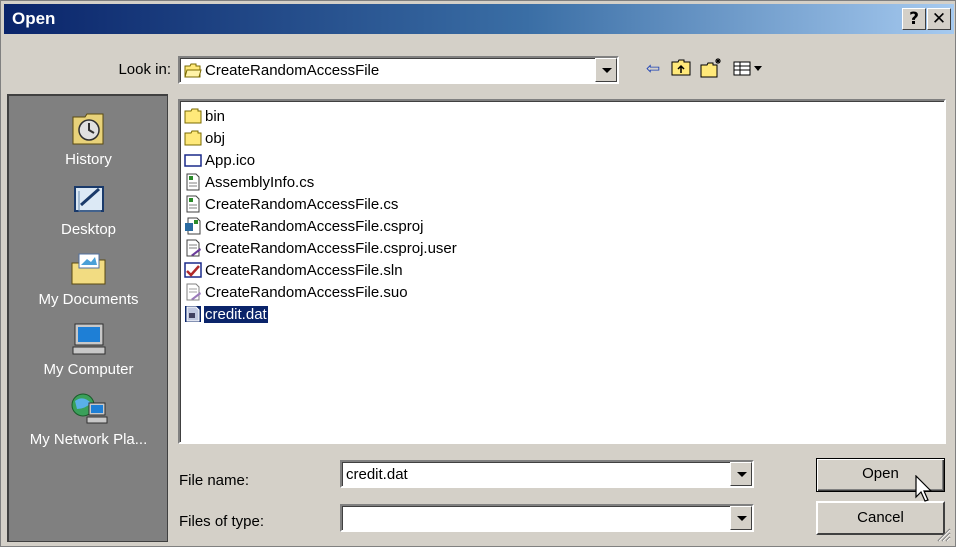 Image resolution: width=956 pixels, height=547 pixels. What do you see at coordinates (193, 248) in the screenshot?
I see `csproj-user-file-icon` at bounding box center [193, 248].